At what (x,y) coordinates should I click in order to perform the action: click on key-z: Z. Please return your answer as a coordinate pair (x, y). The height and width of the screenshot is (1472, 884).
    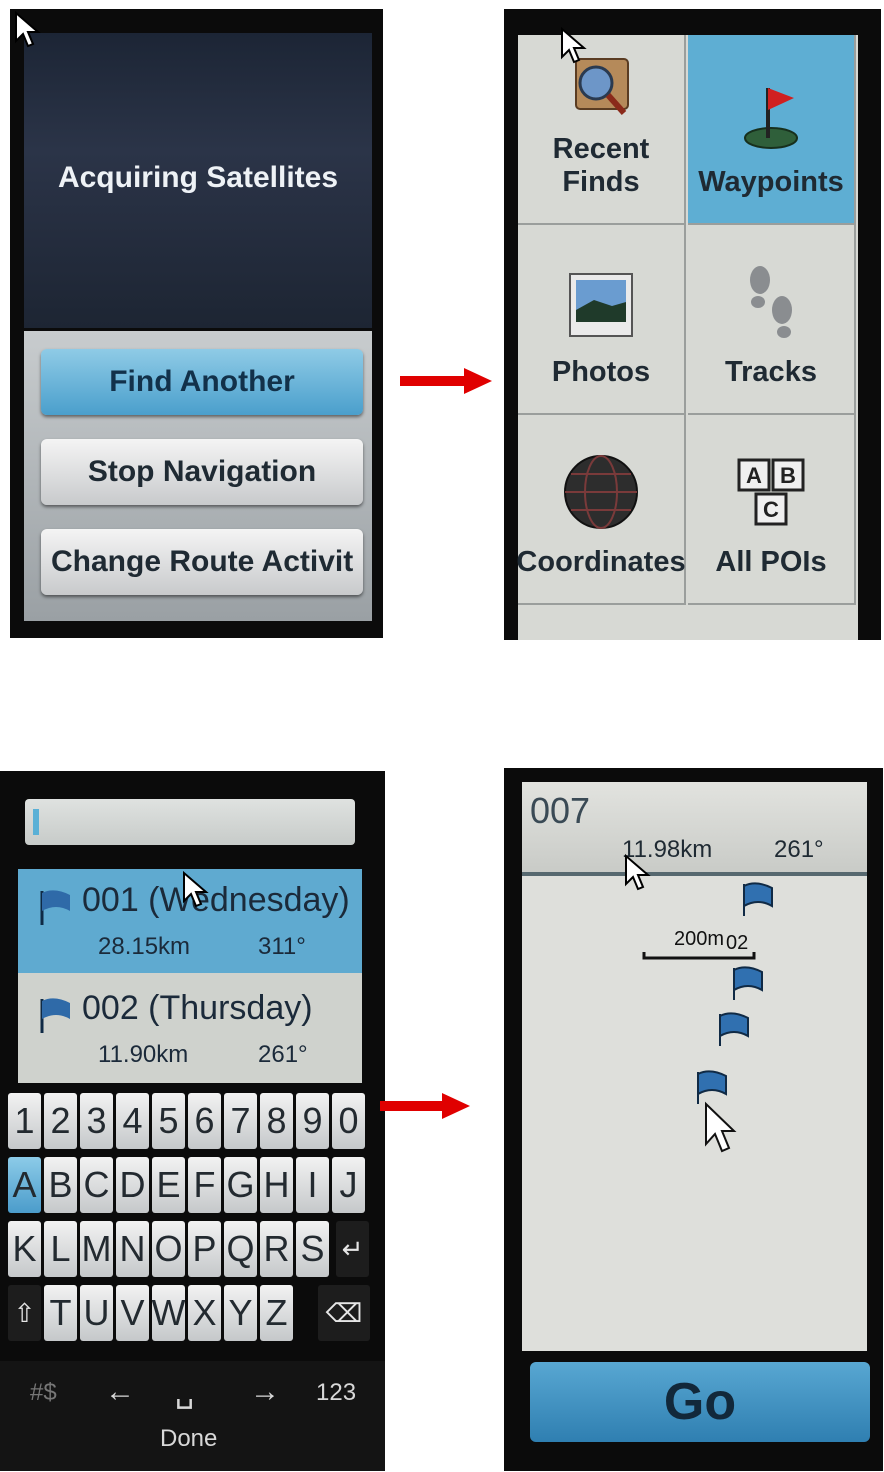
    Looking at the image, I should click on (276, 1313).